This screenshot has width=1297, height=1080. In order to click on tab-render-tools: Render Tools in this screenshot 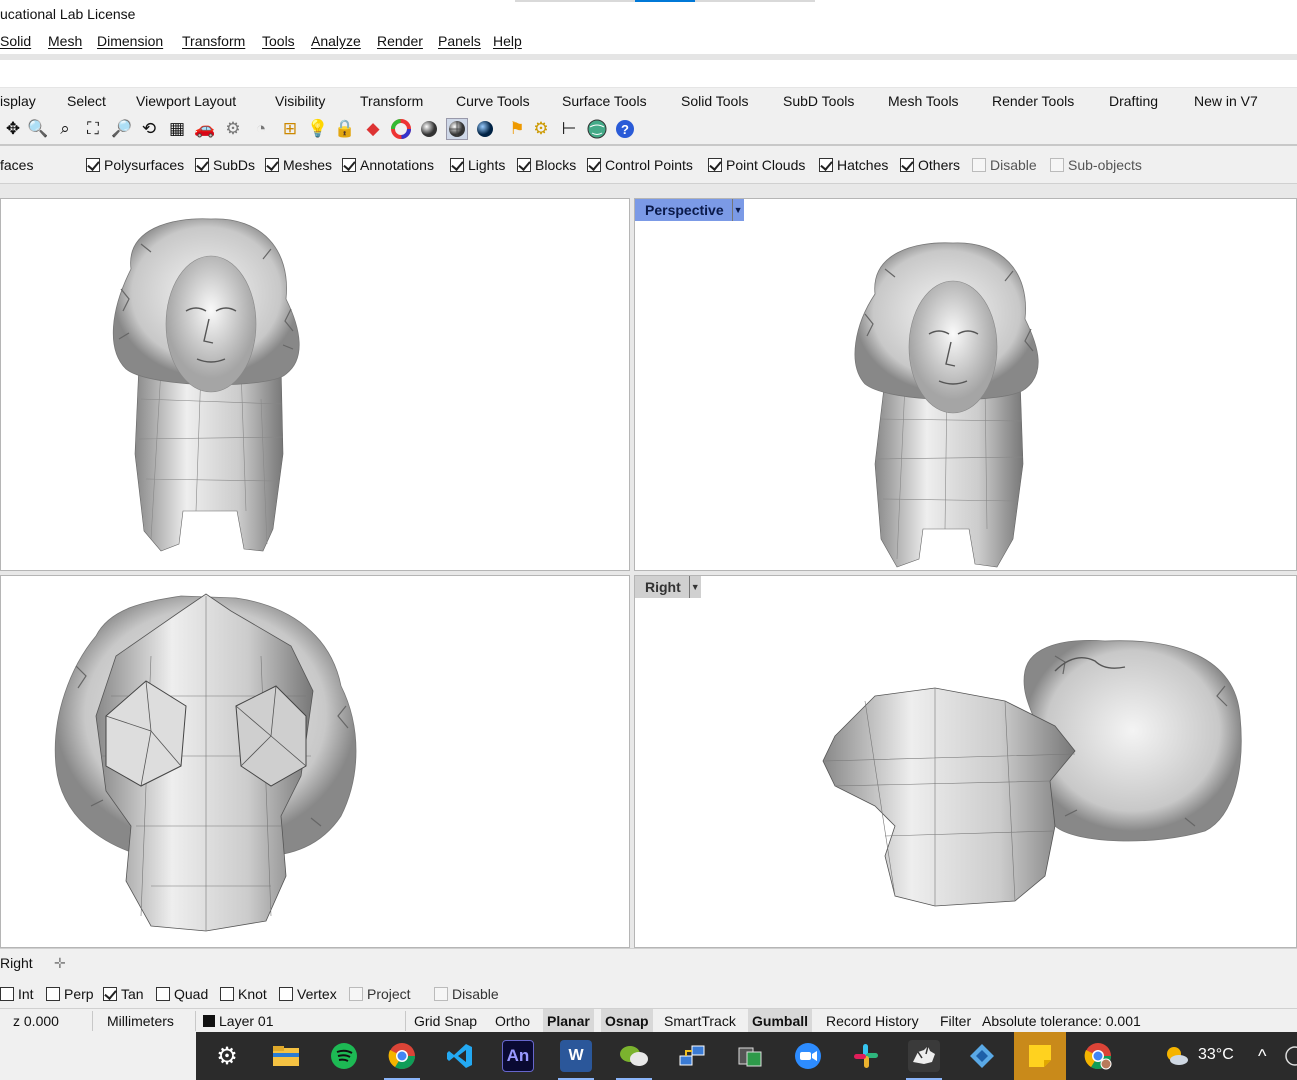, I will do `click(1033, 101)`.